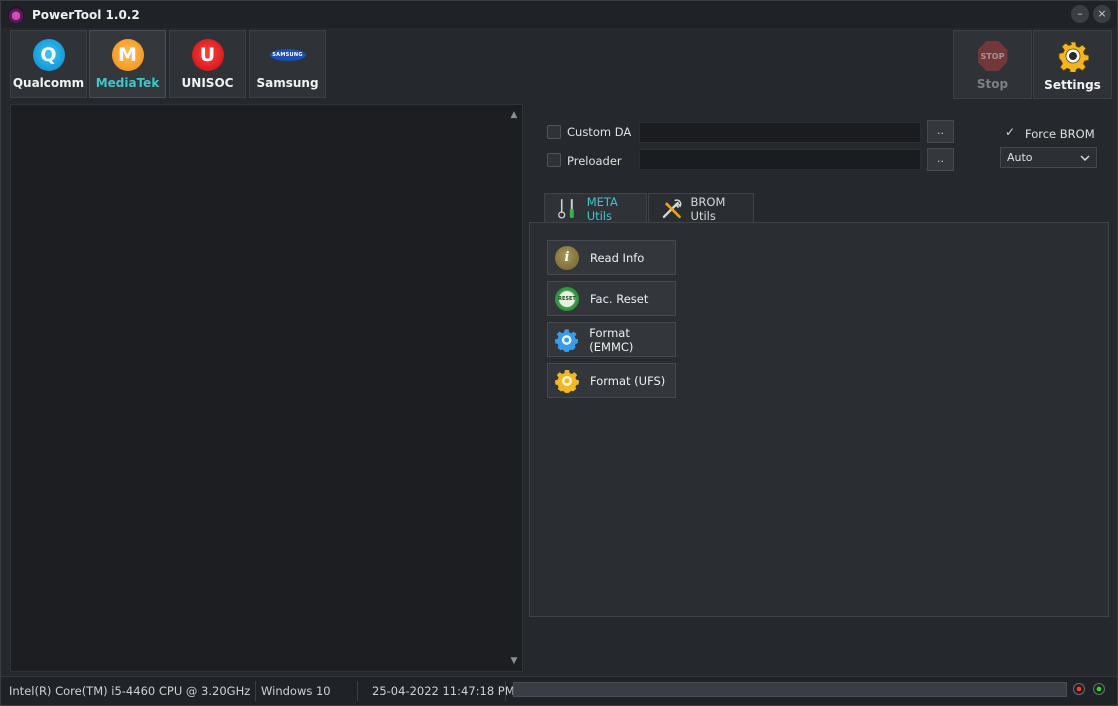  I want to click on action-label: Fac. Reset, so click(619, 298).